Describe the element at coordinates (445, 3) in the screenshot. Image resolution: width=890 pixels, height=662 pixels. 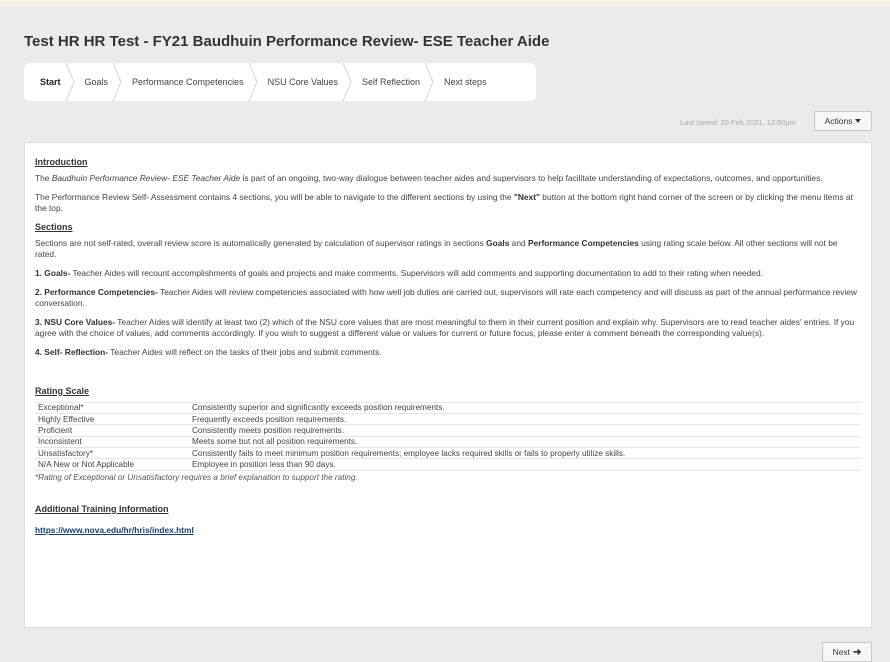
I see `top-strip` at that location.